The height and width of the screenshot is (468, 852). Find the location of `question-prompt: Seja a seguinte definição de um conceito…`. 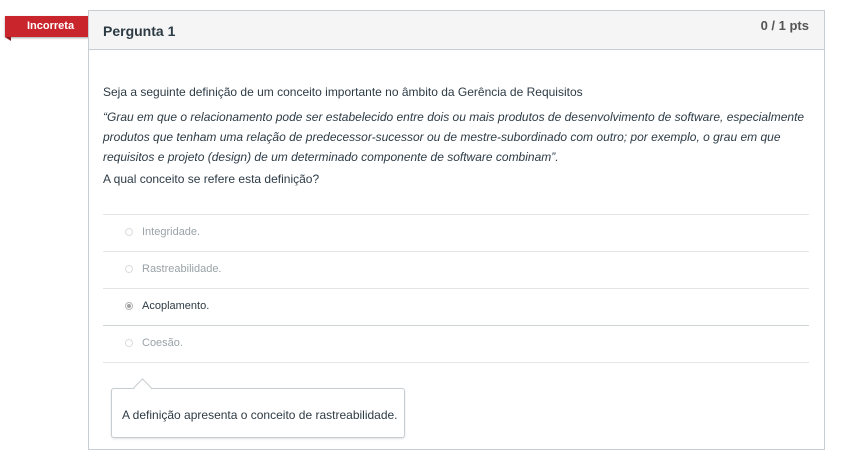

question-prompt: Seja a seguinte definição de um conceito… is located at coordinates (343, 92).